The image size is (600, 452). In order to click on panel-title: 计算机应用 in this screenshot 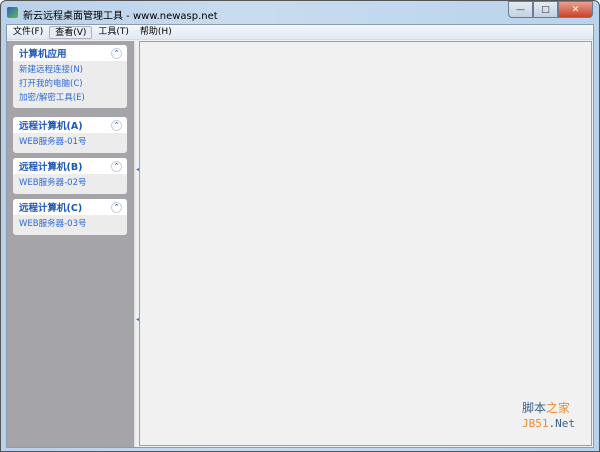, I will do `click(43, 54)`.